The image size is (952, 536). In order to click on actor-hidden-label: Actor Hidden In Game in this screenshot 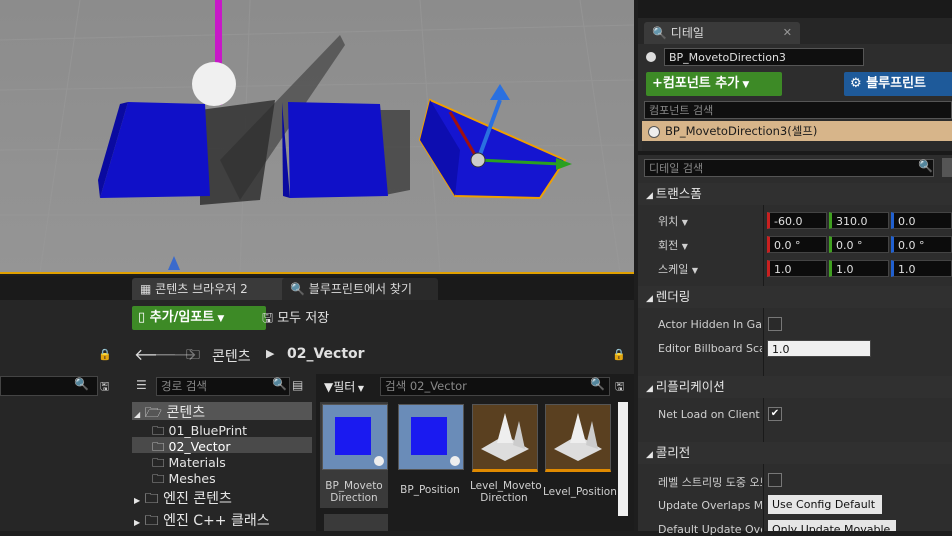, I will do `click(710, 324)`.